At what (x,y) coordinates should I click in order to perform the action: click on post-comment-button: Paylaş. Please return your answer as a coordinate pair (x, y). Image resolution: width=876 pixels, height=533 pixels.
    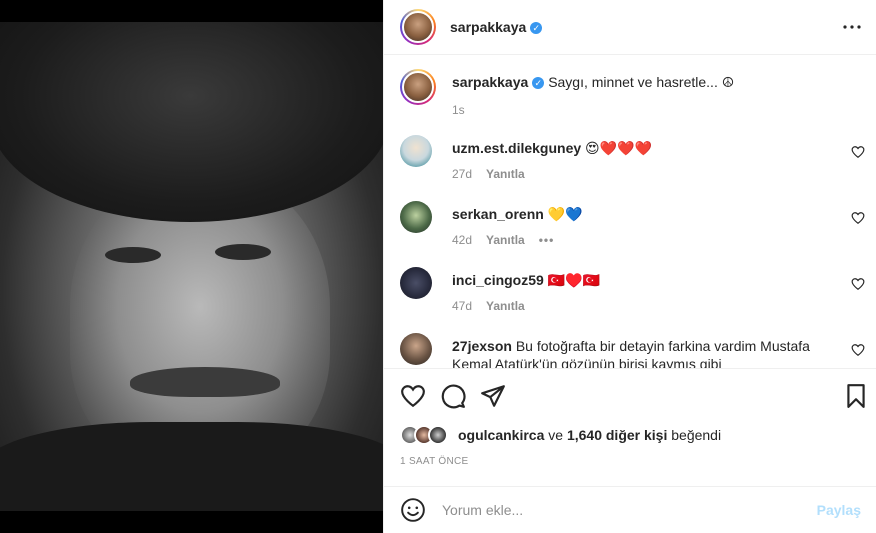
    Looking at the image, I should click on (839, 510).